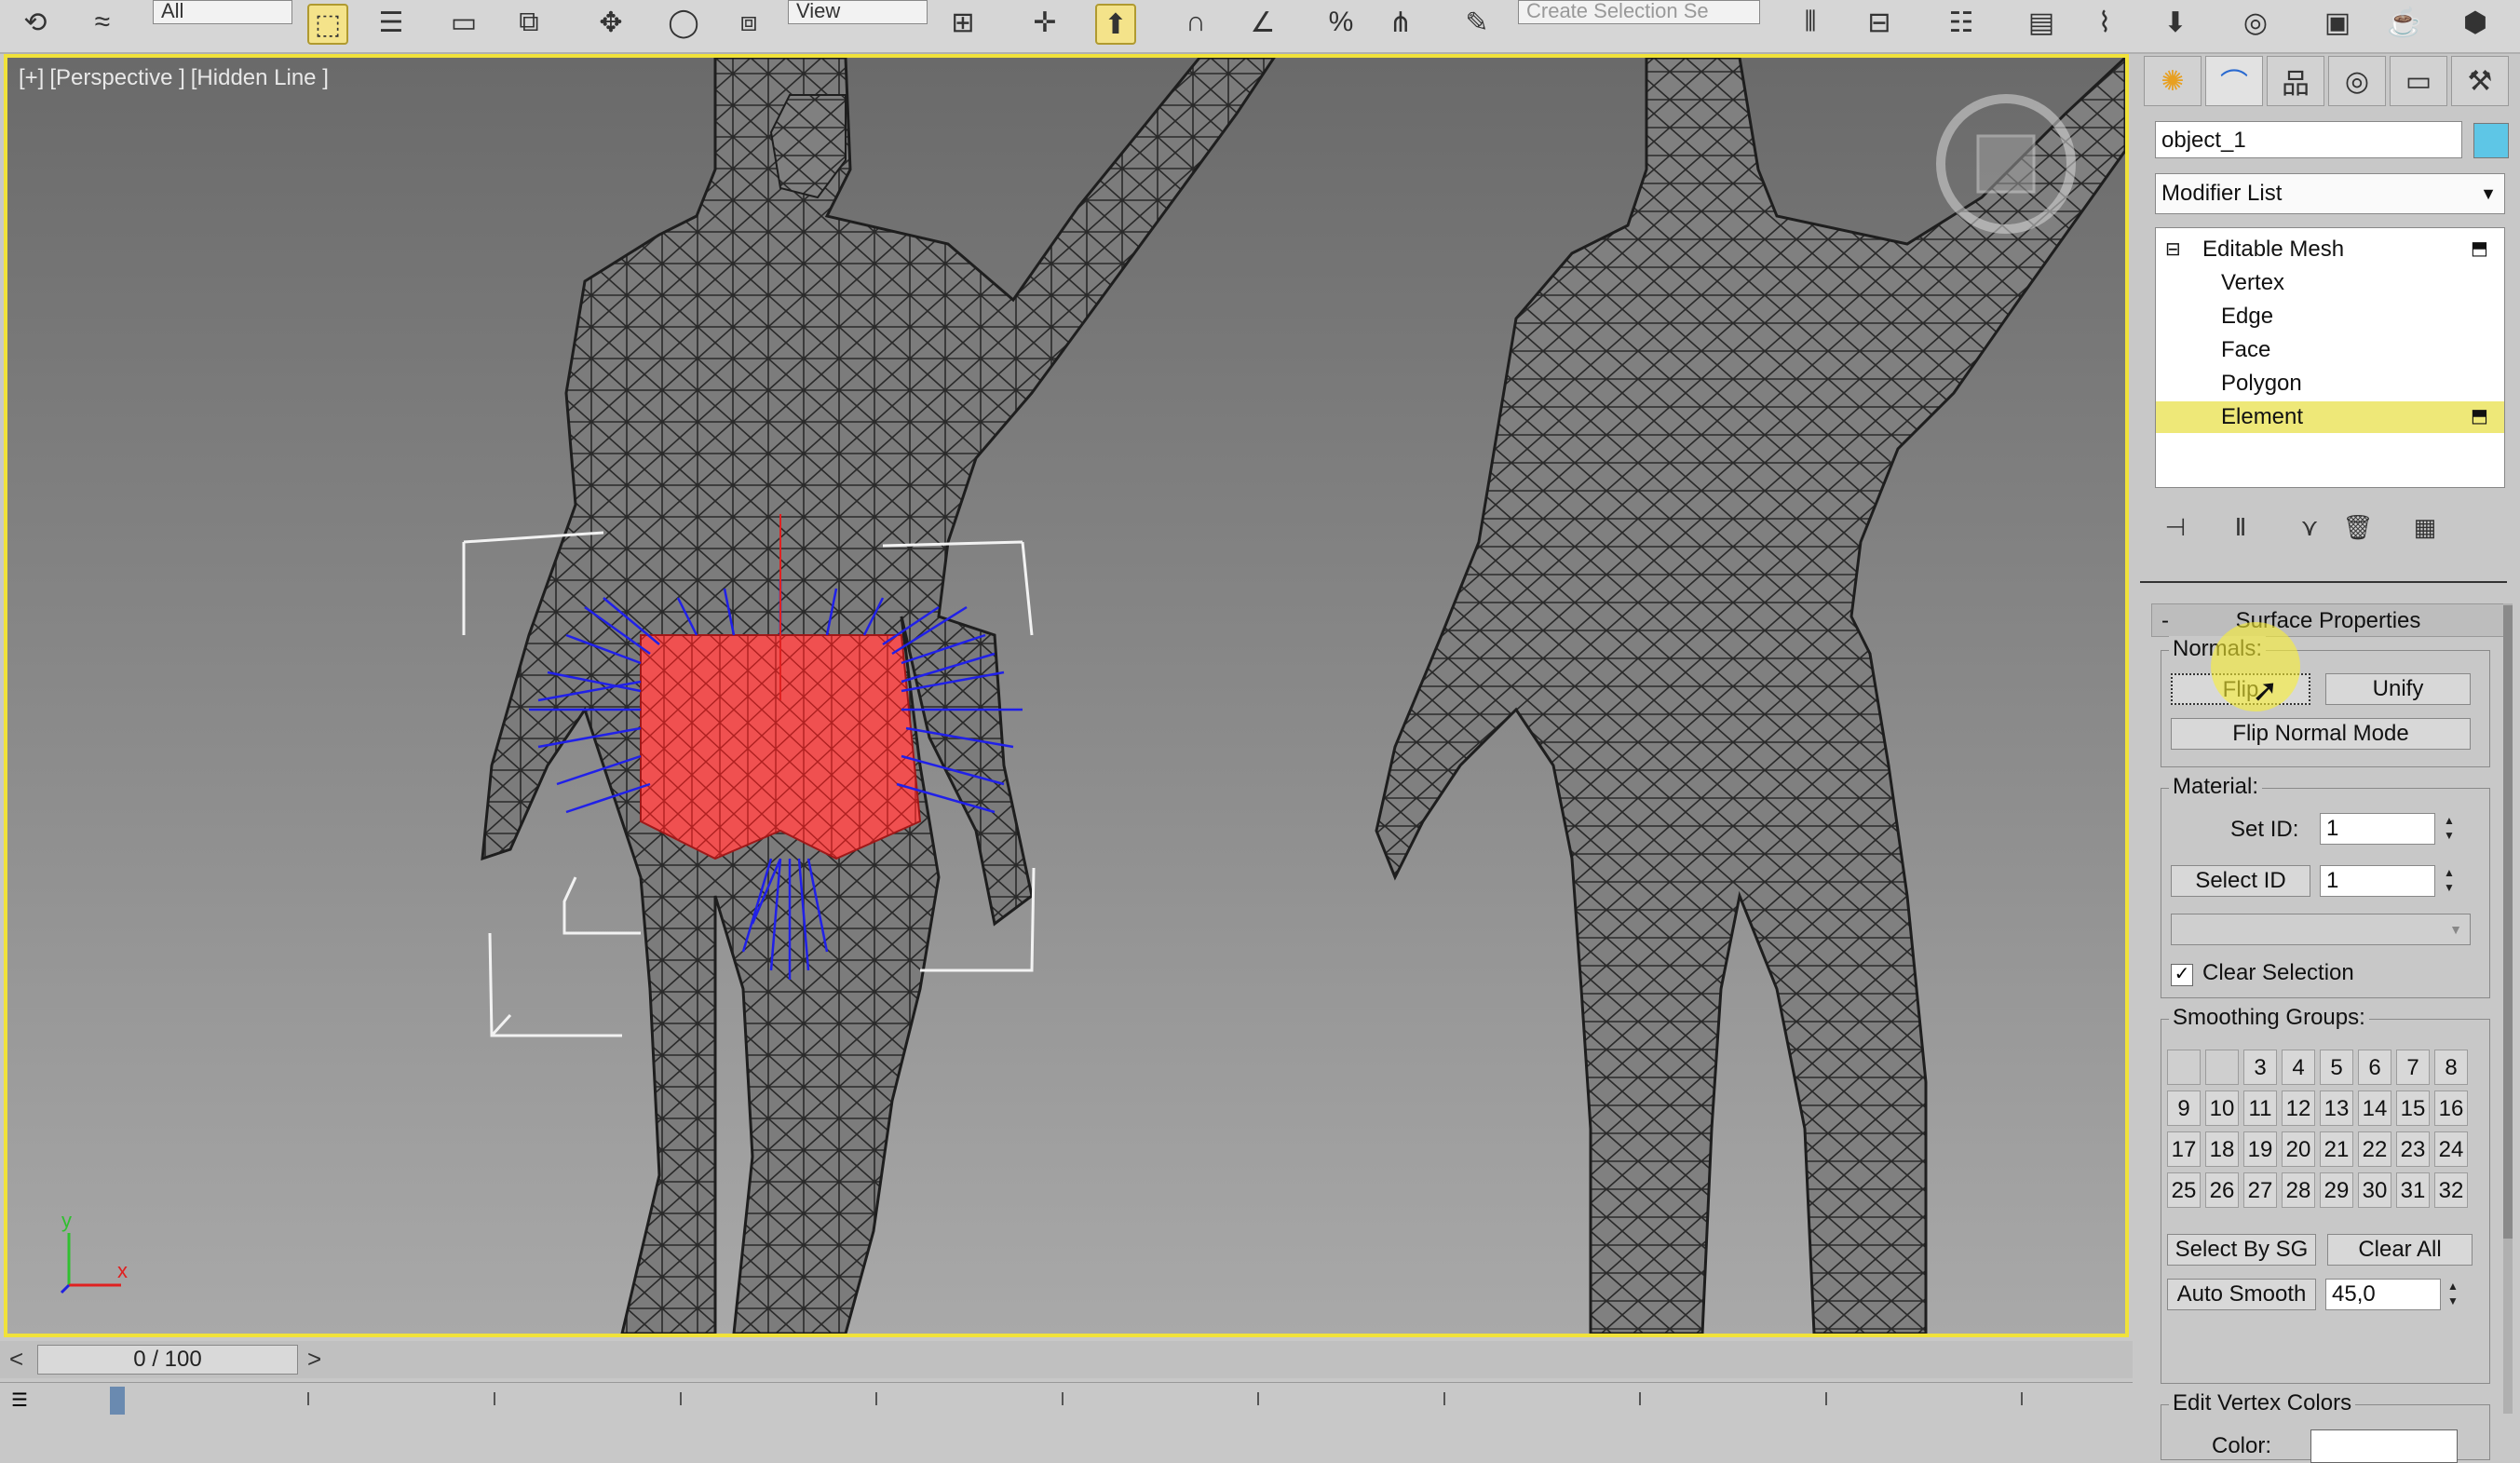  What do you see at coordinates (2336, 1190) in the screenshot?
I see `smoothing-group-29-button: 29` at bounding box center [2336, 1190].